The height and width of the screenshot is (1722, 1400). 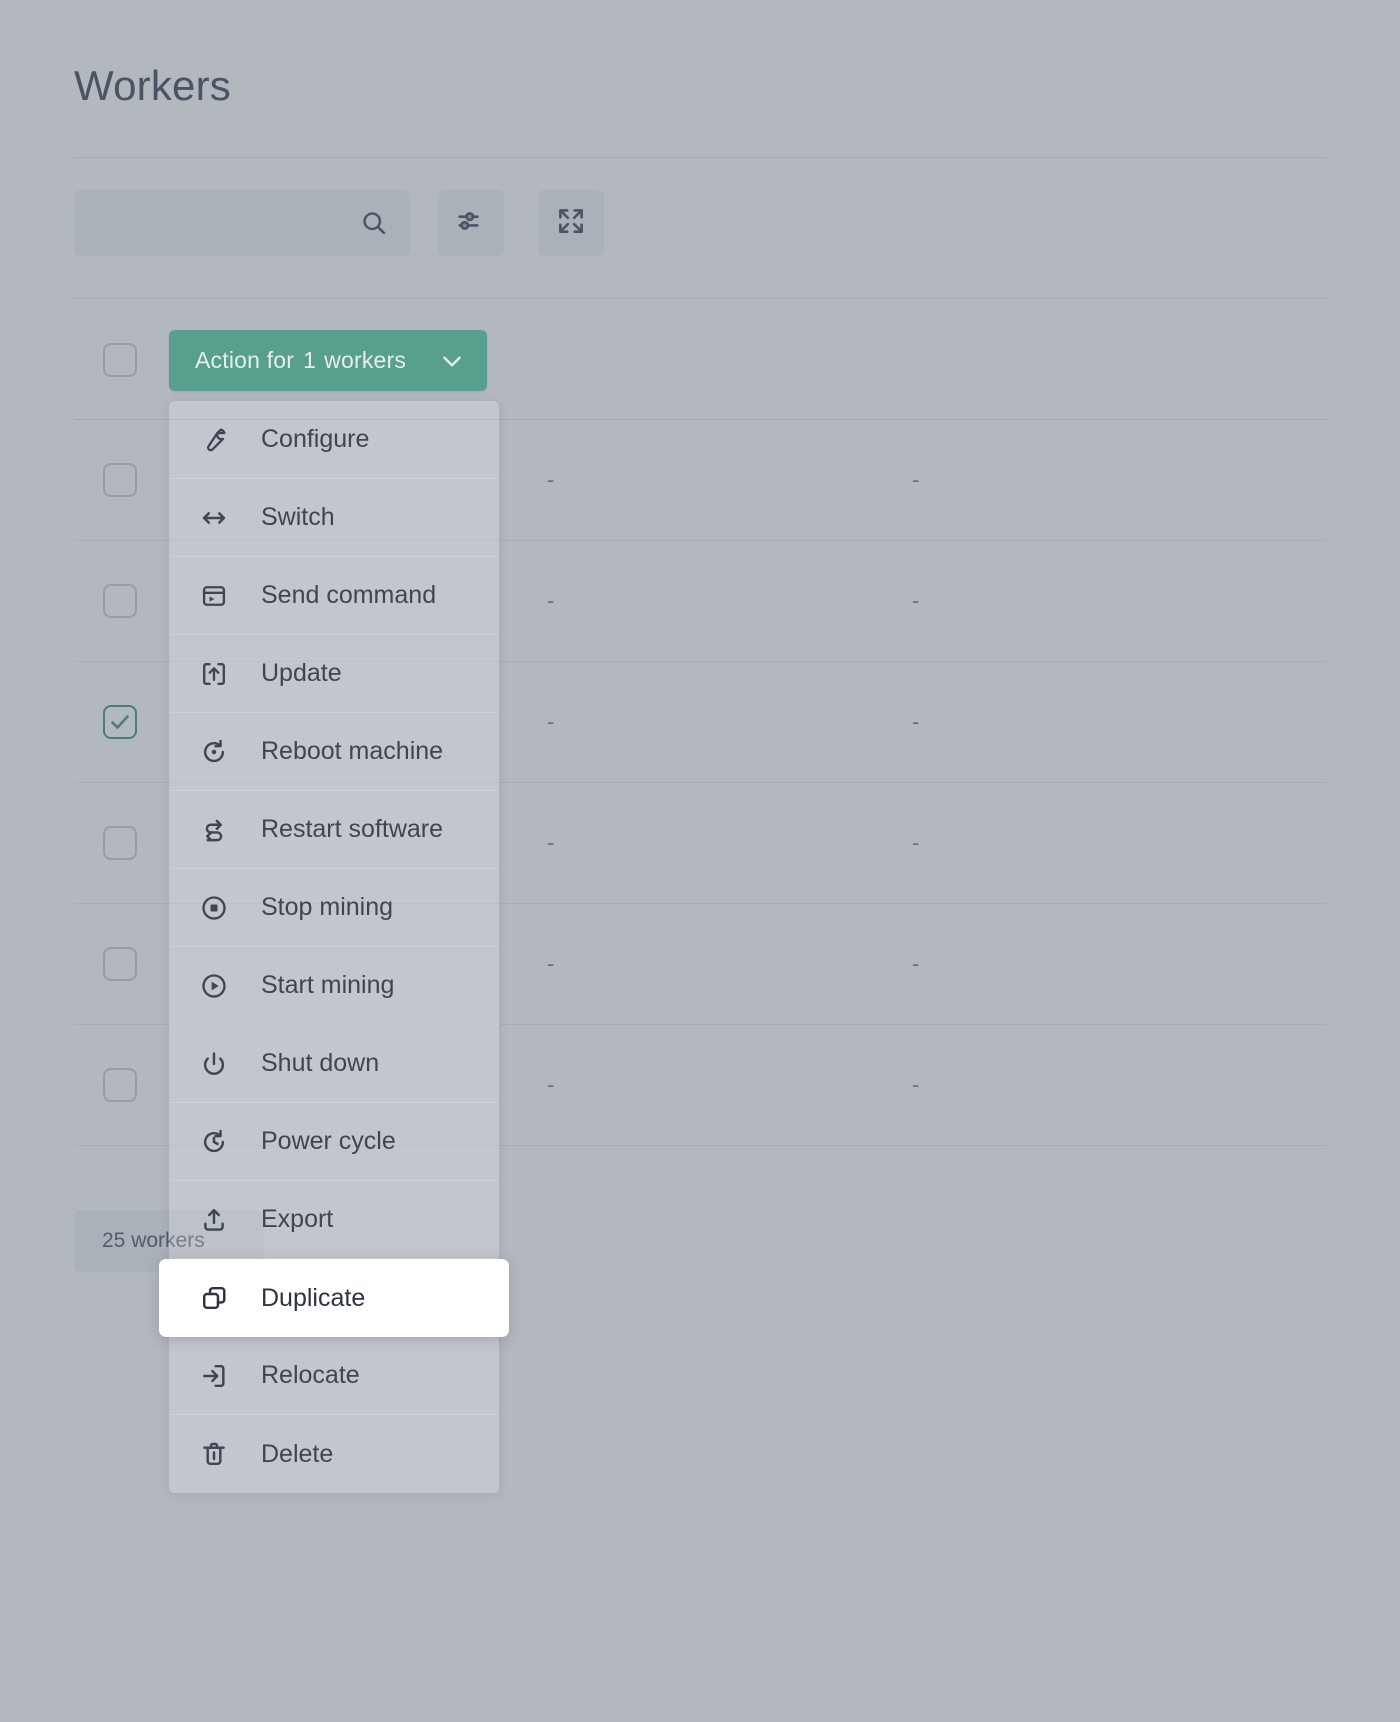 I want to click on menu-item-label: Relocate, so click(x=310, y=1375).